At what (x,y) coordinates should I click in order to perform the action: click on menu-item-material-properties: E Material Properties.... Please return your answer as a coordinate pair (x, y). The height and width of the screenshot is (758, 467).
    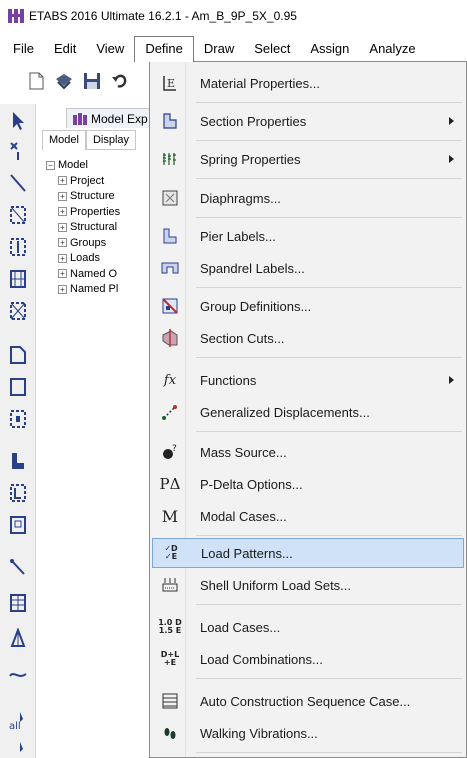
    Looking at the image, I should click on (308, 83).